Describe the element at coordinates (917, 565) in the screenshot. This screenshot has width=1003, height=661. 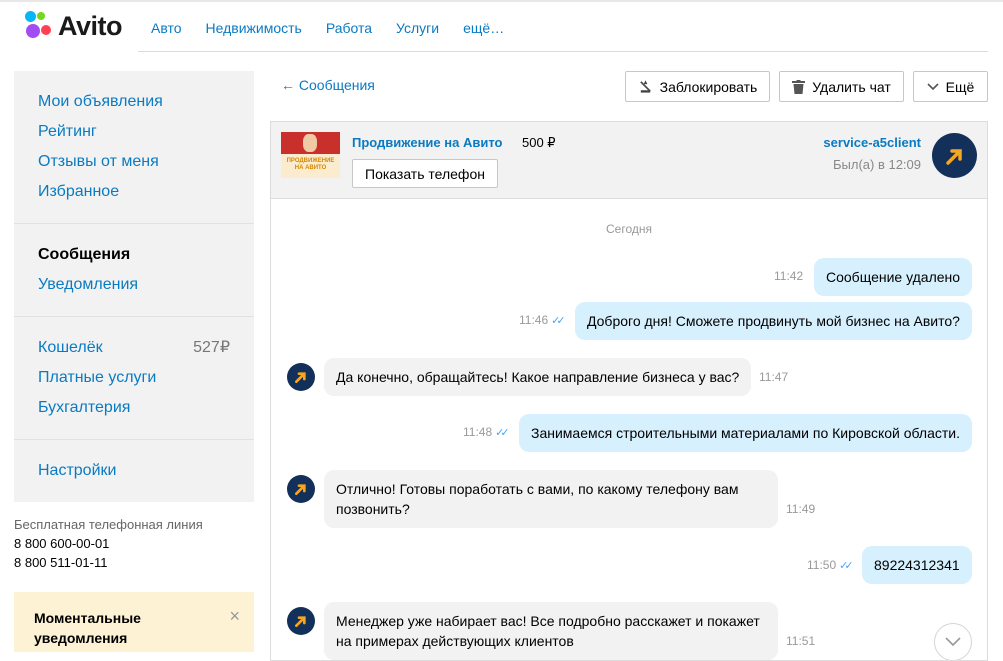
I see `message-outgoing: 89224312341` at that location.